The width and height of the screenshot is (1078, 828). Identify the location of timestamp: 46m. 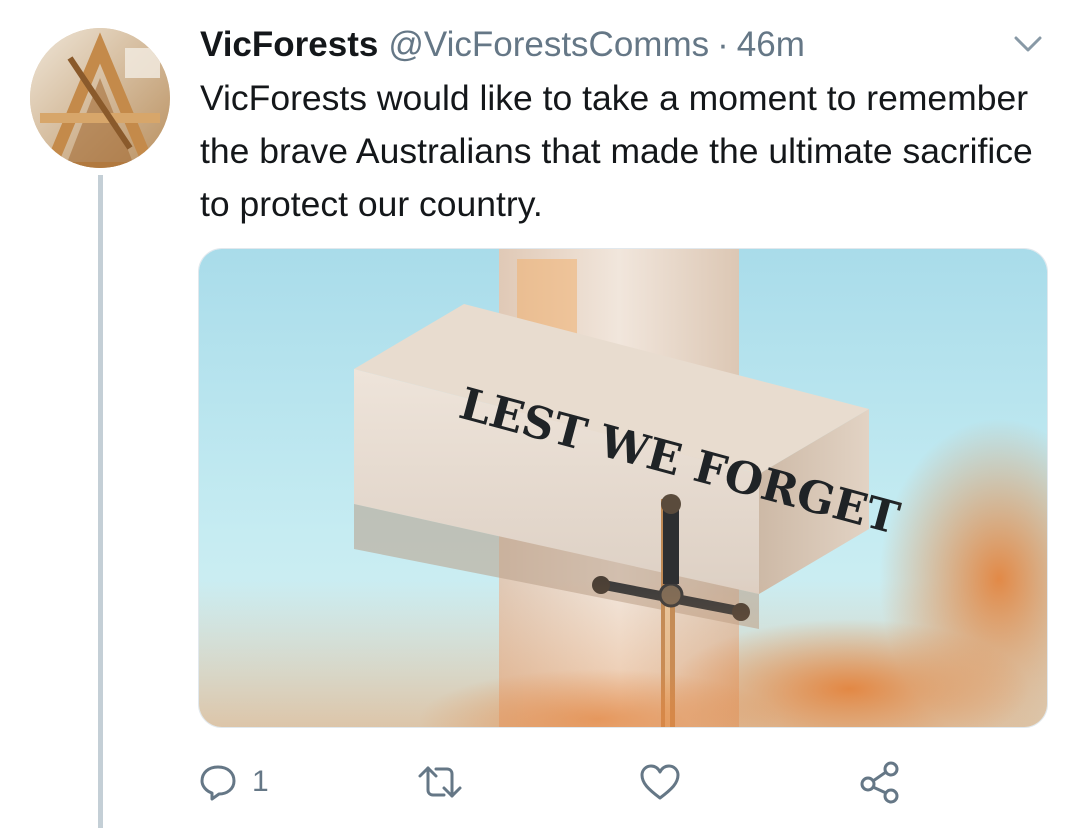
(771, 45).